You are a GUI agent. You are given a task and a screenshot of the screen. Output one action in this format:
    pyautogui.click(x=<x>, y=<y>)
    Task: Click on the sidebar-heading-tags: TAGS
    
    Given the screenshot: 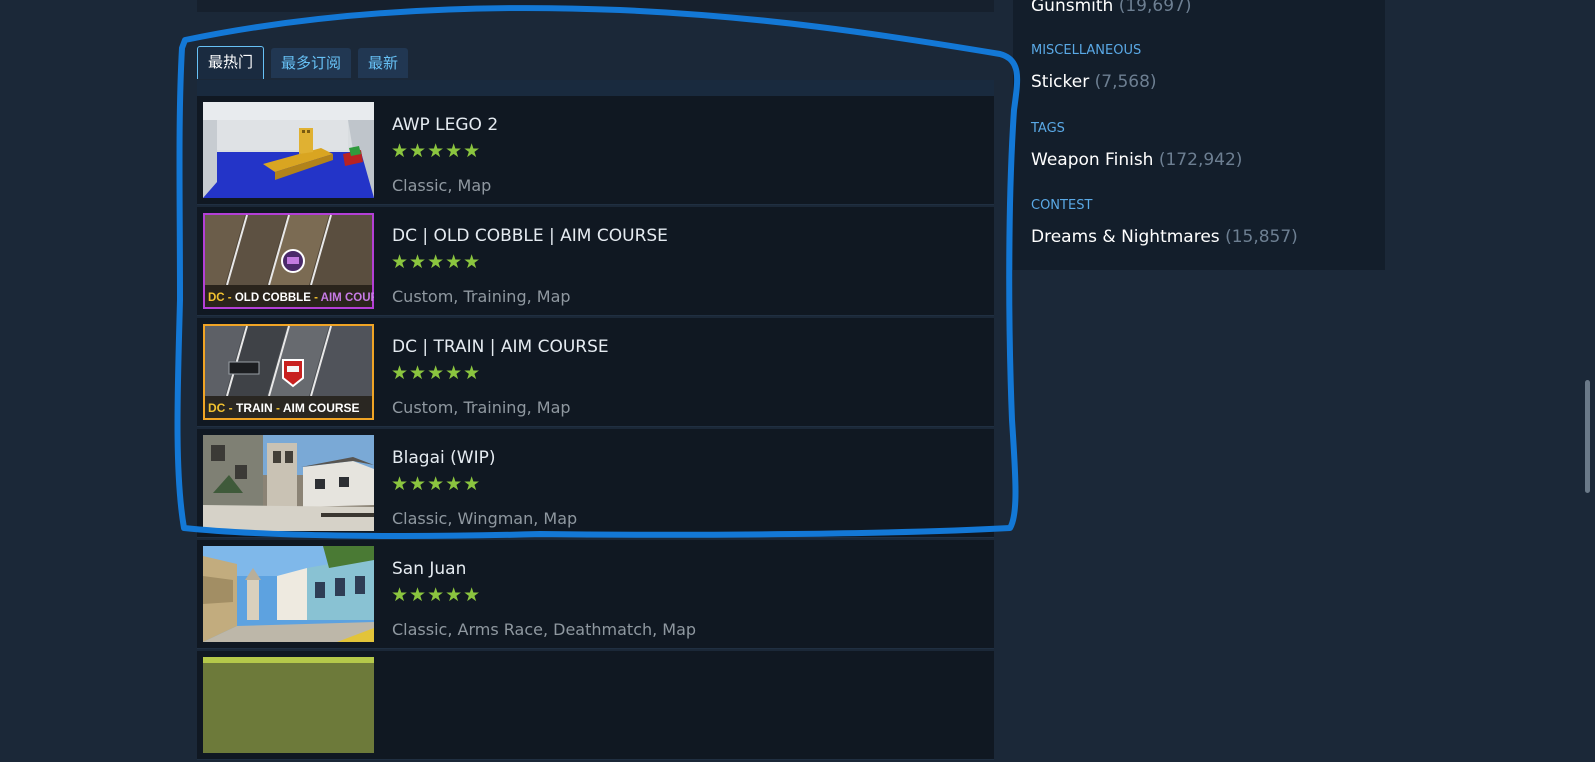 What is the action you would take?
    pyautogui.click(x=1048, y=128)
    